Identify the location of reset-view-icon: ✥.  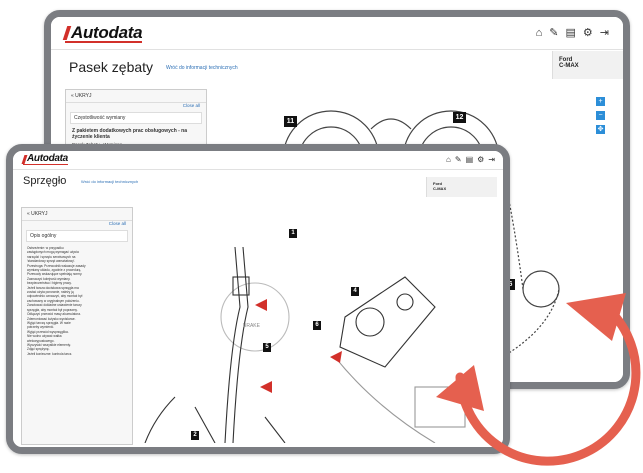
(600, 129).